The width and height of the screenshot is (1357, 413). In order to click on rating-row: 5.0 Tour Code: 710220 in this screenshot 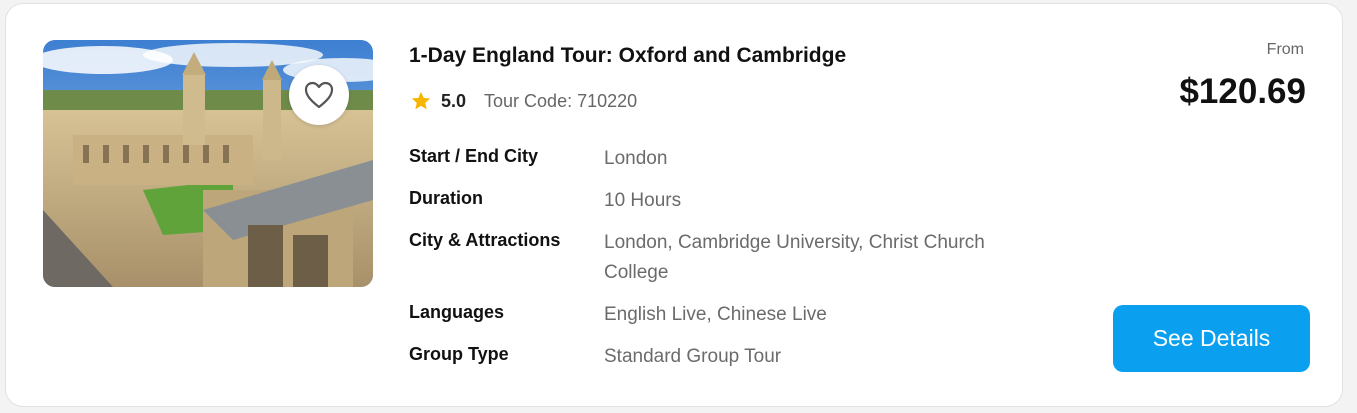, I will do `click(523, 101)`.